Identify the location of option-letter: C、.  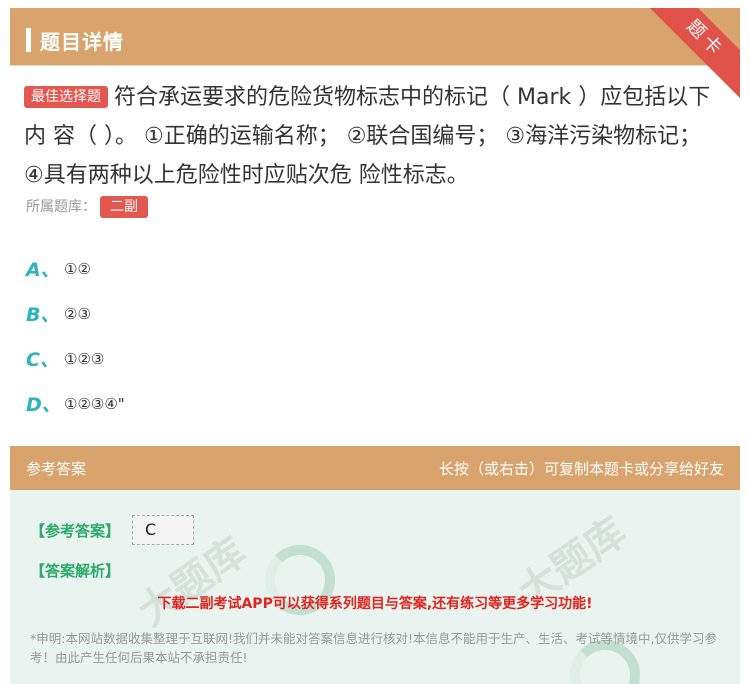
(42, 360).